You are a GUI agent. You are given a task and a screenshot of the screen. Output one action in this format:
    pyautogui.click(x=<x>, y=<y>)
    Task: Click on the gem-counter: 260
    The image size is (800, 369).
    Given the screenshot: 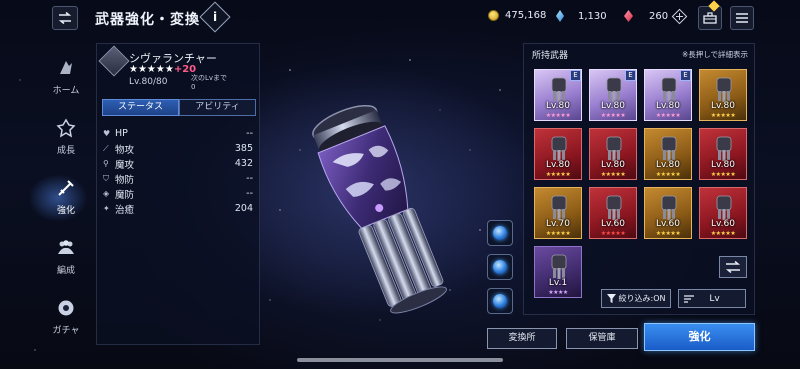 What is the action you would take?
    pyautogui.click(x=656, y=16)
    